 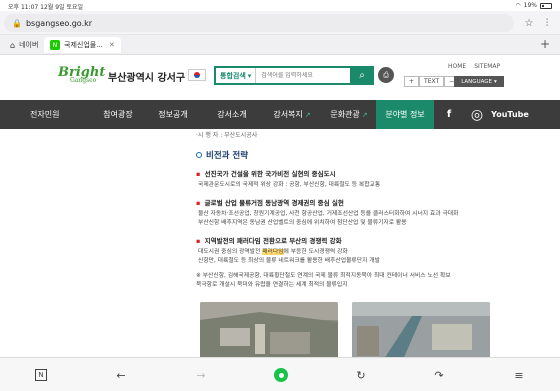 What do you see at coordinates (173, 114) in the screenshot?
I see `nav-item-disclosure: 정보공개` at bounding box center [173, 114].